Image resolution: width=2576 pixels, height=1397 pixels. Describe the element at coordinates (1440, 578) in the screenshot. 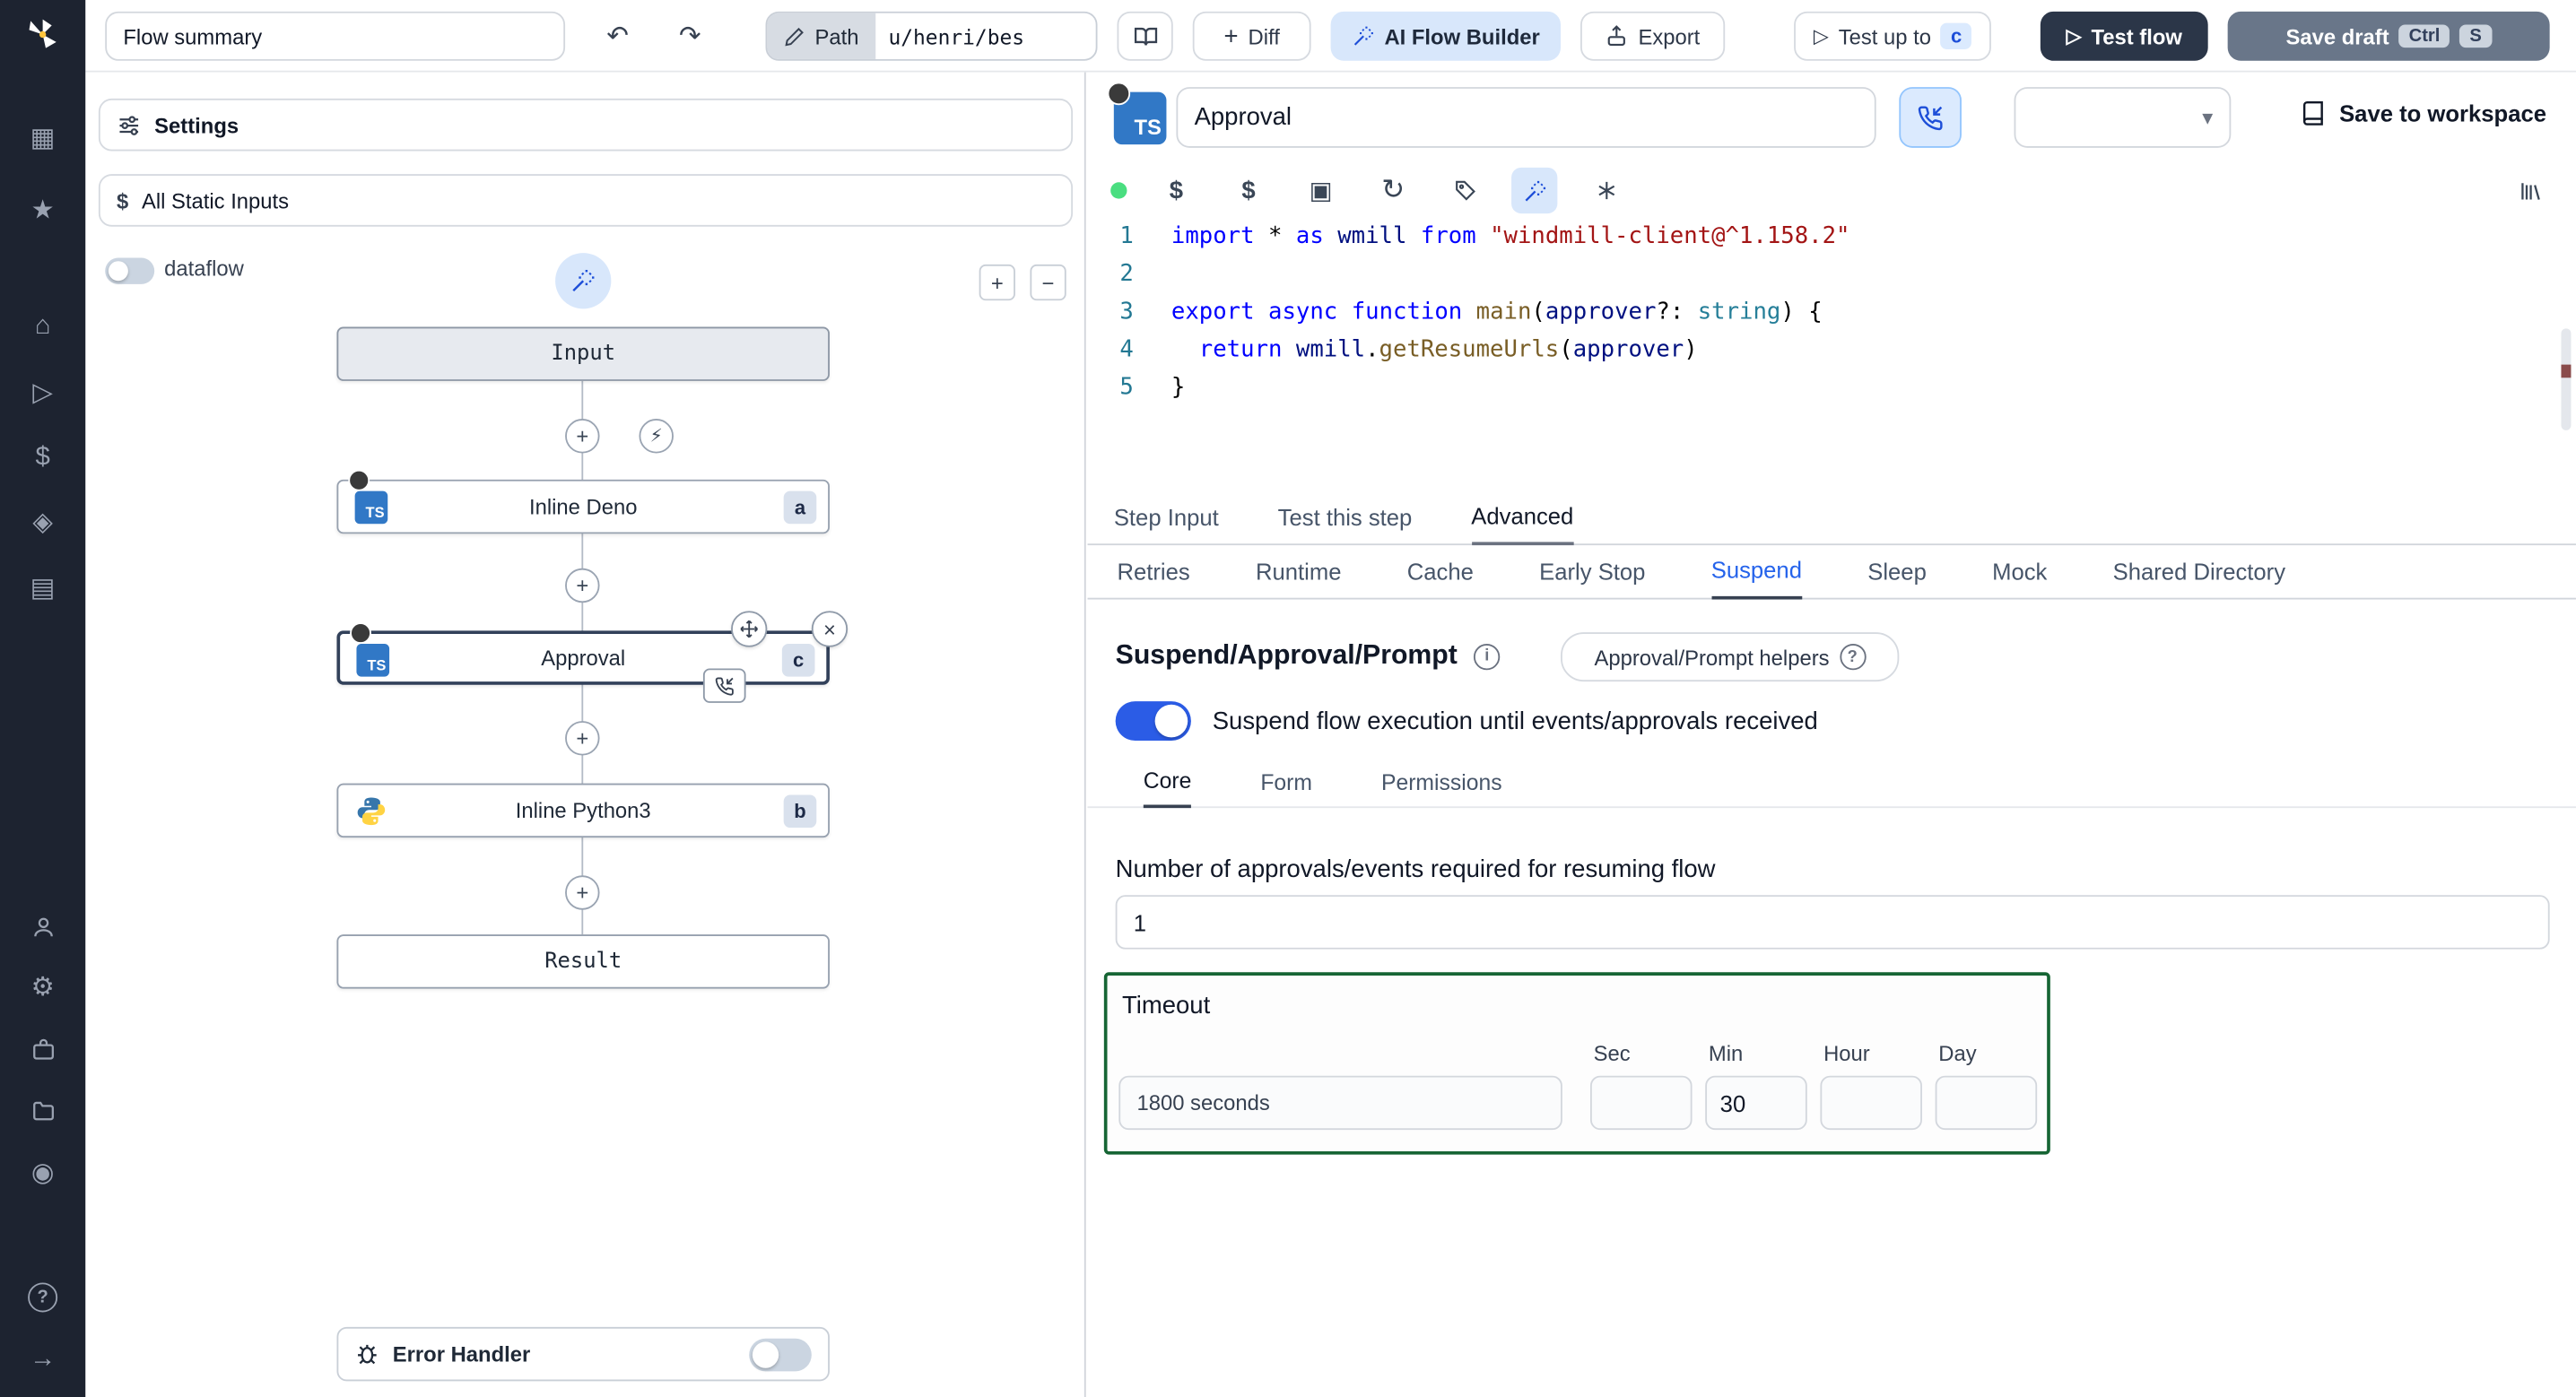

I see `tab-cache: Cache` at that location.